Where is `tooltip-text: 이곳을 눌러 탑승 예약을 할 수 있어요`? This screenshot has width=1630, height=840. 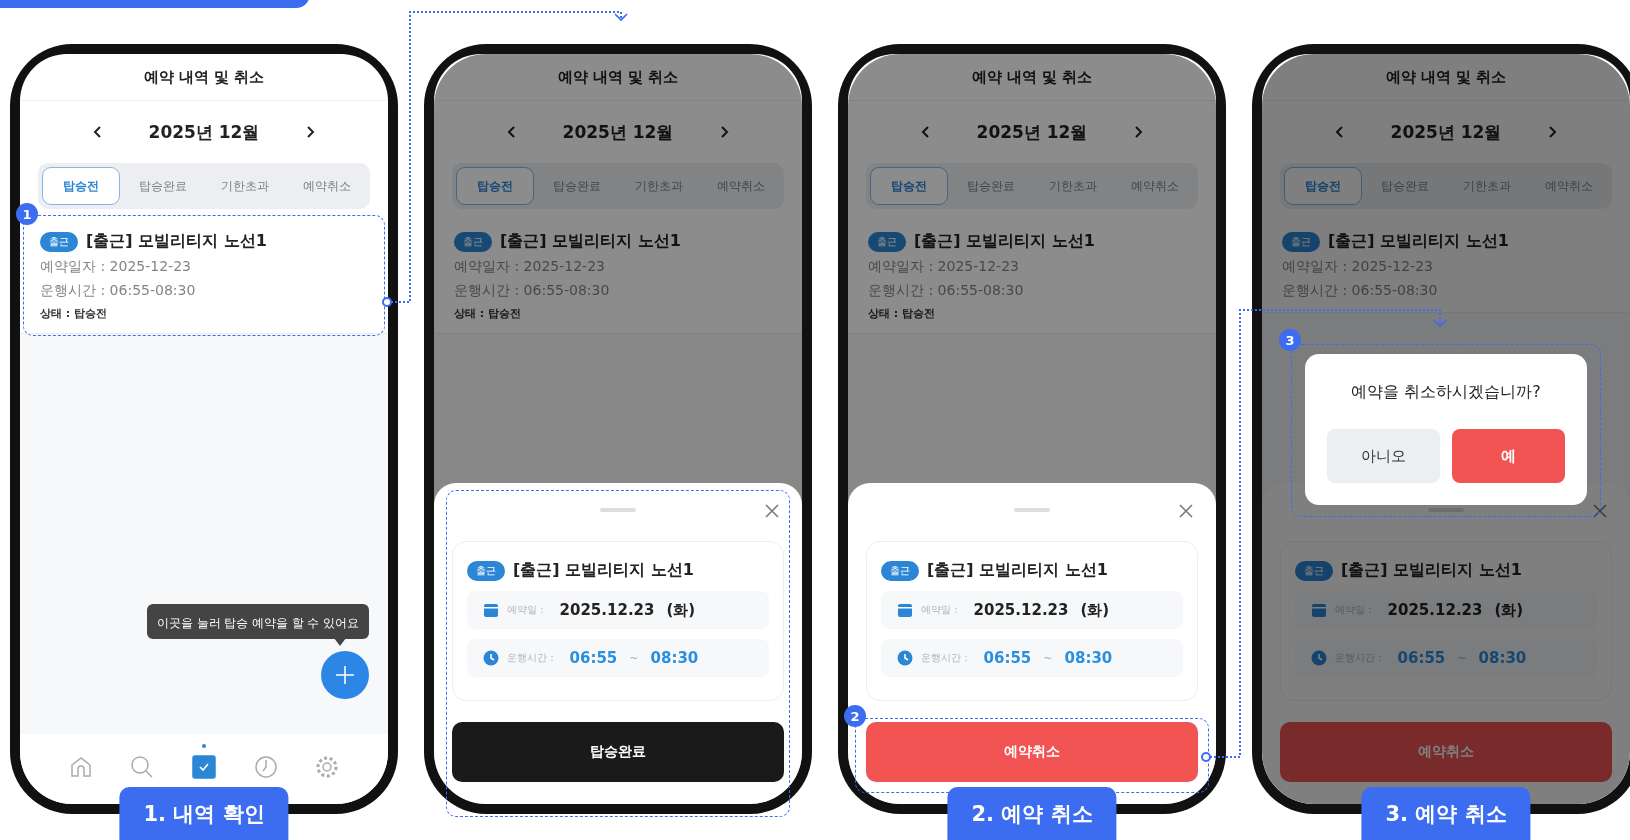 tooltip-text: 이곳을 눌러 탑승 예약을 할 수 있어요 is located at coordinates (258, 623).